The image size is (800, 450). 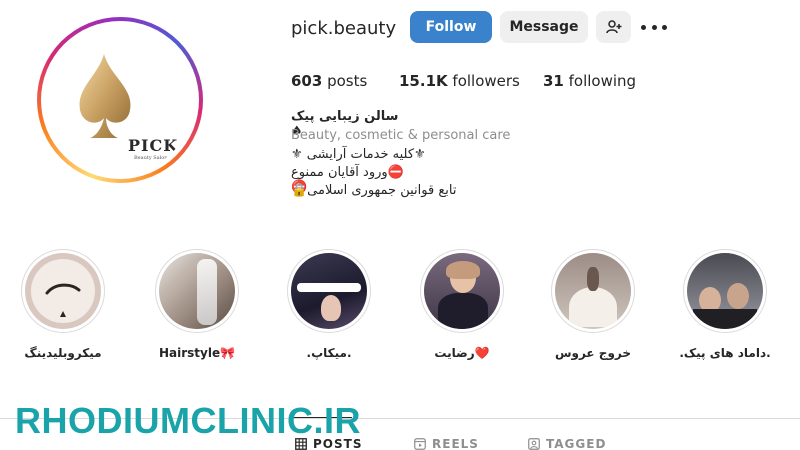 I want to click on highlight-bride-exit: خروج عروس, so click(x=593, y=304).